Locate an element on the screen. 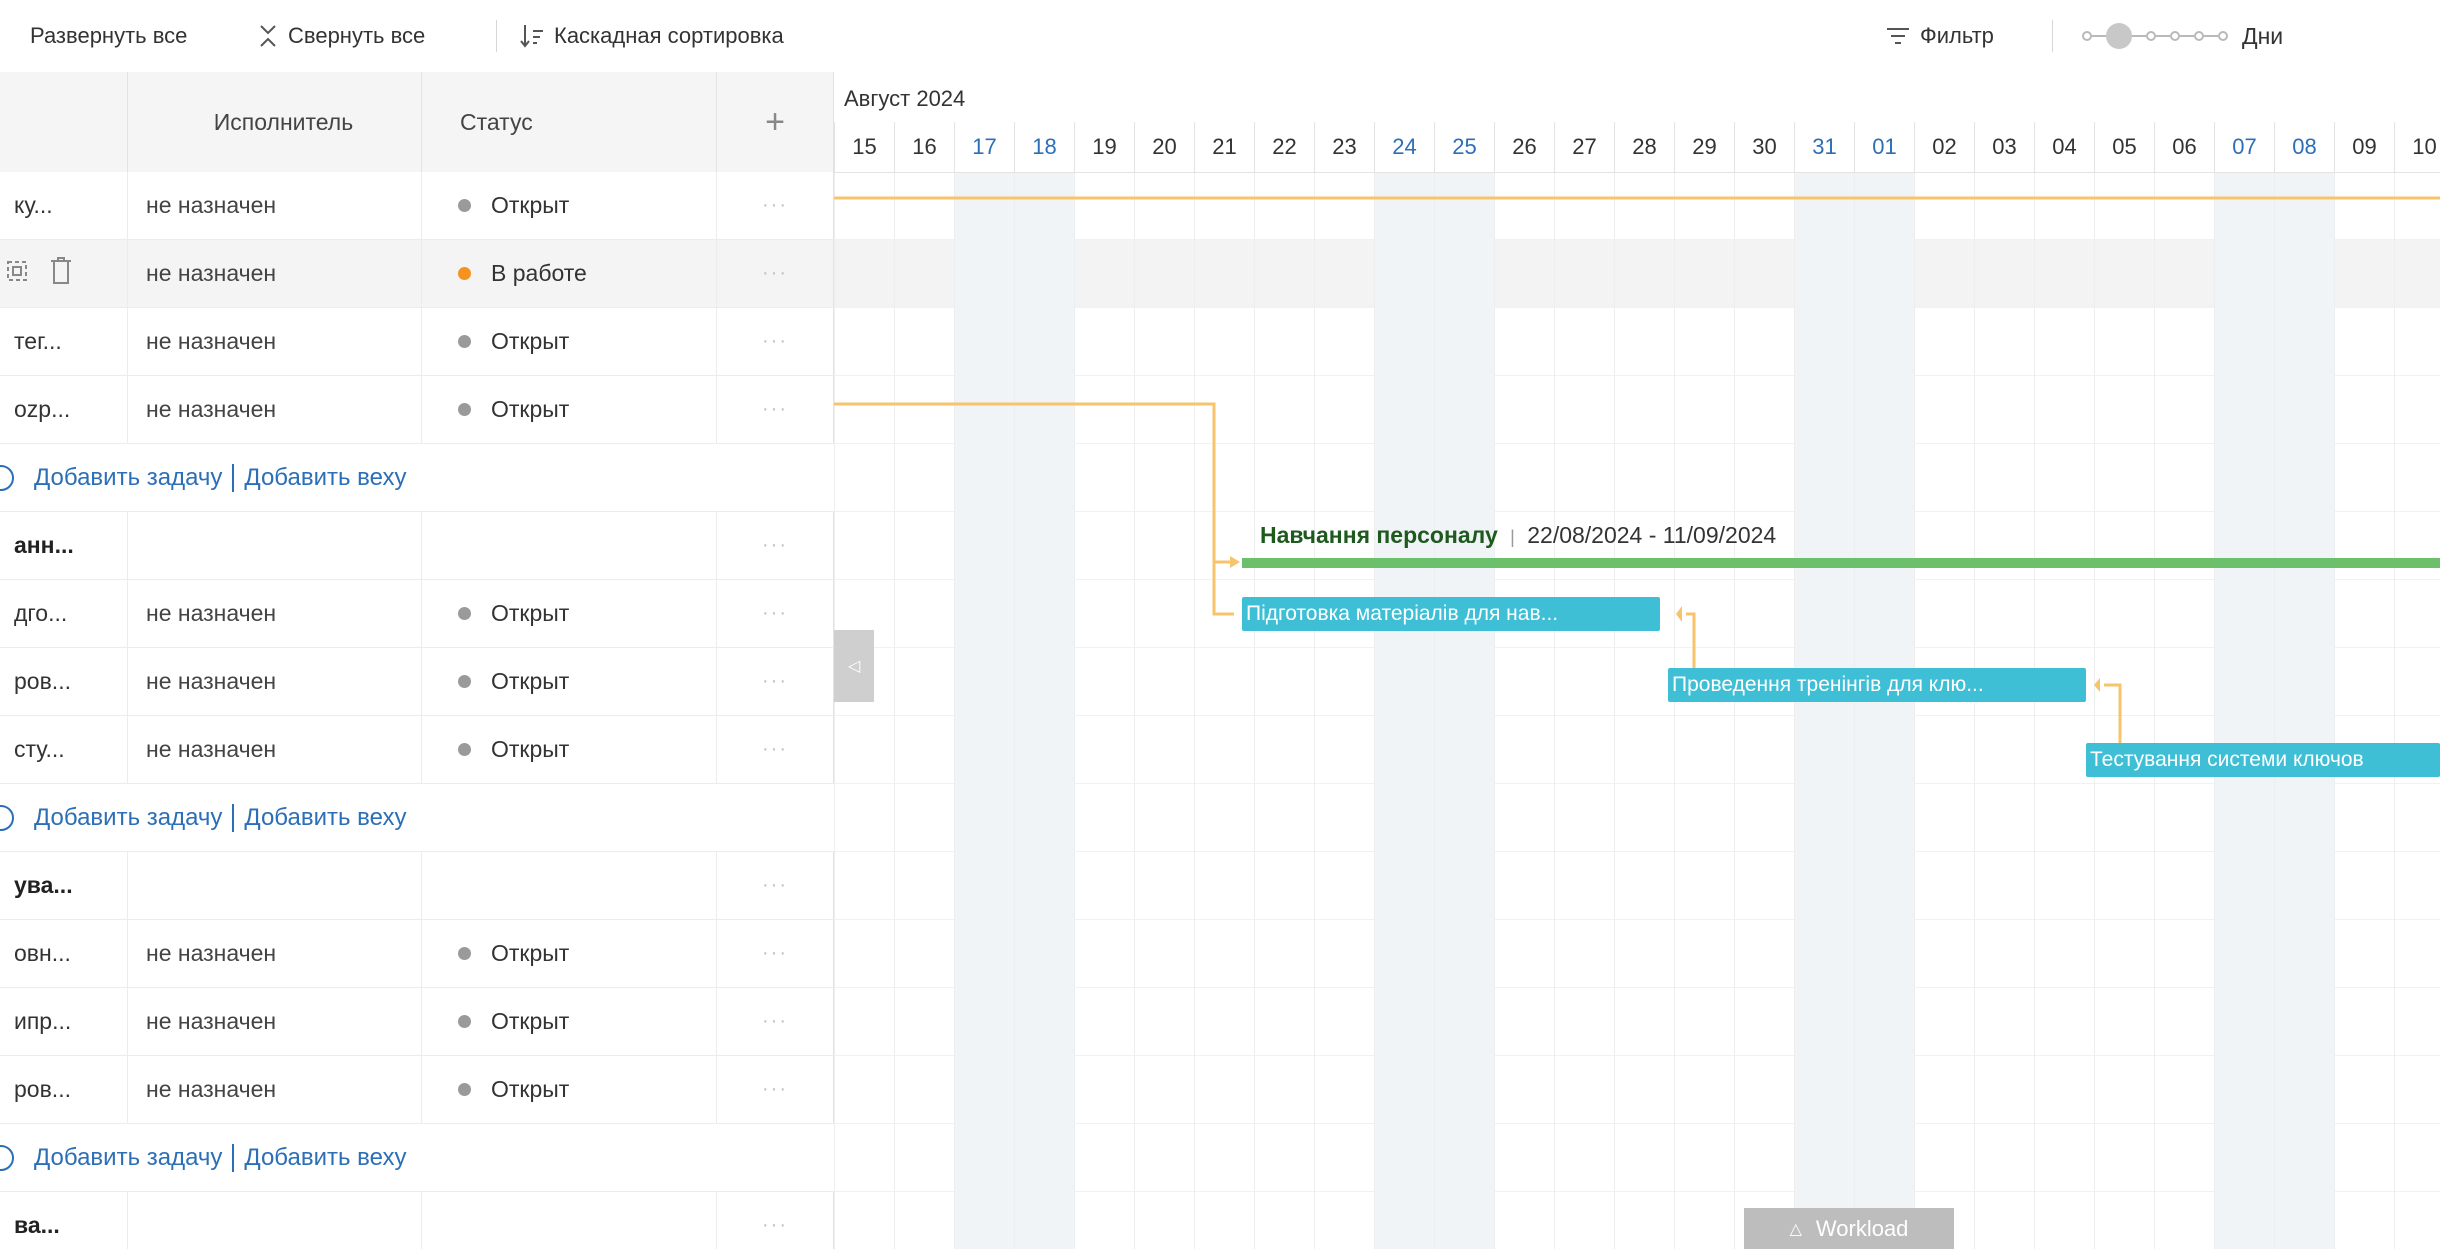 This screenshot has width=2440, height=1249. group-row: анн... ··· is located at coordinates (417, 546).